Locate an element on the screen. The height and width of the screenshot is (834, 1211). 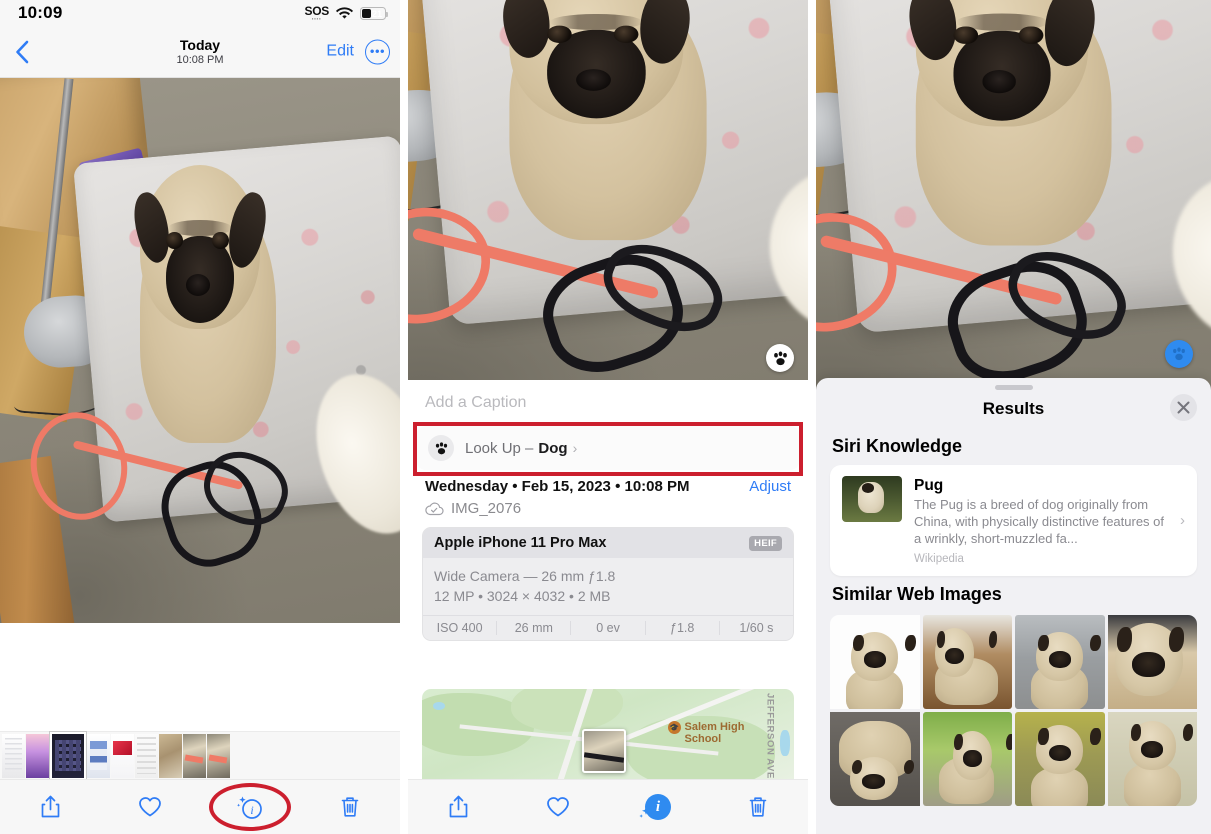
knowledge-title: Pug is located at coordinates (929, 485).